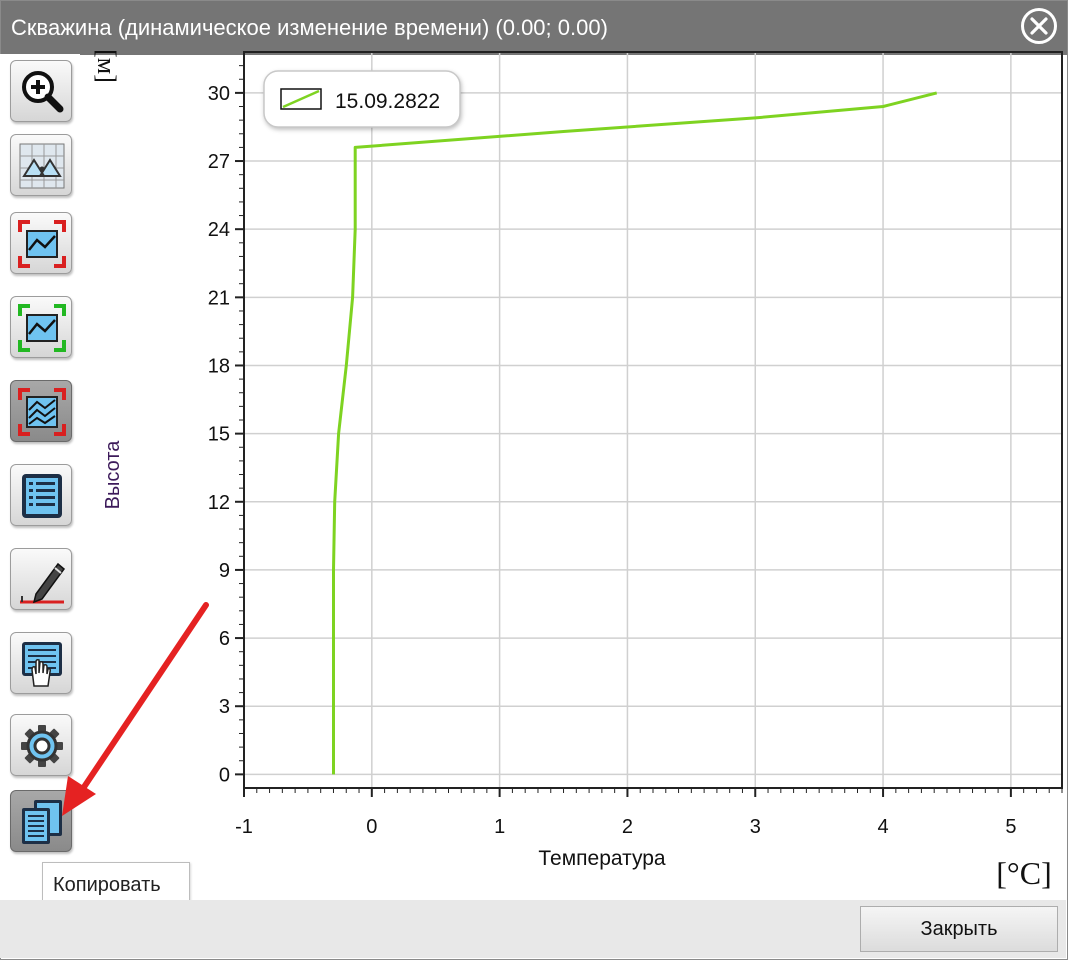  I want to click on y-tick-label: 27, so click(219, 162).